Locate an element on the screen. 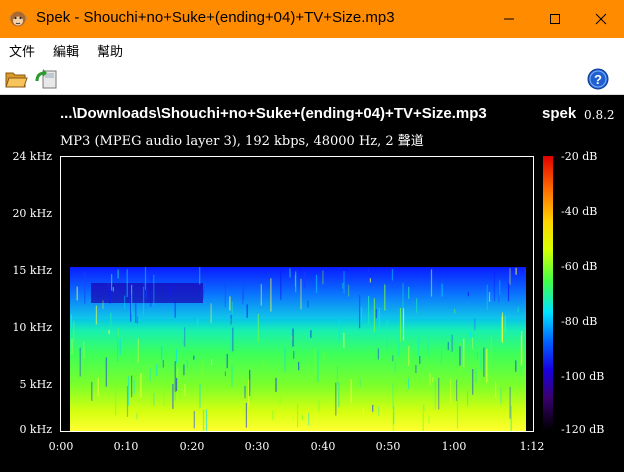 The height and width of the screenshot is (472, 624). time-tick-label: 0:10 is located at coordinates (126, 446).